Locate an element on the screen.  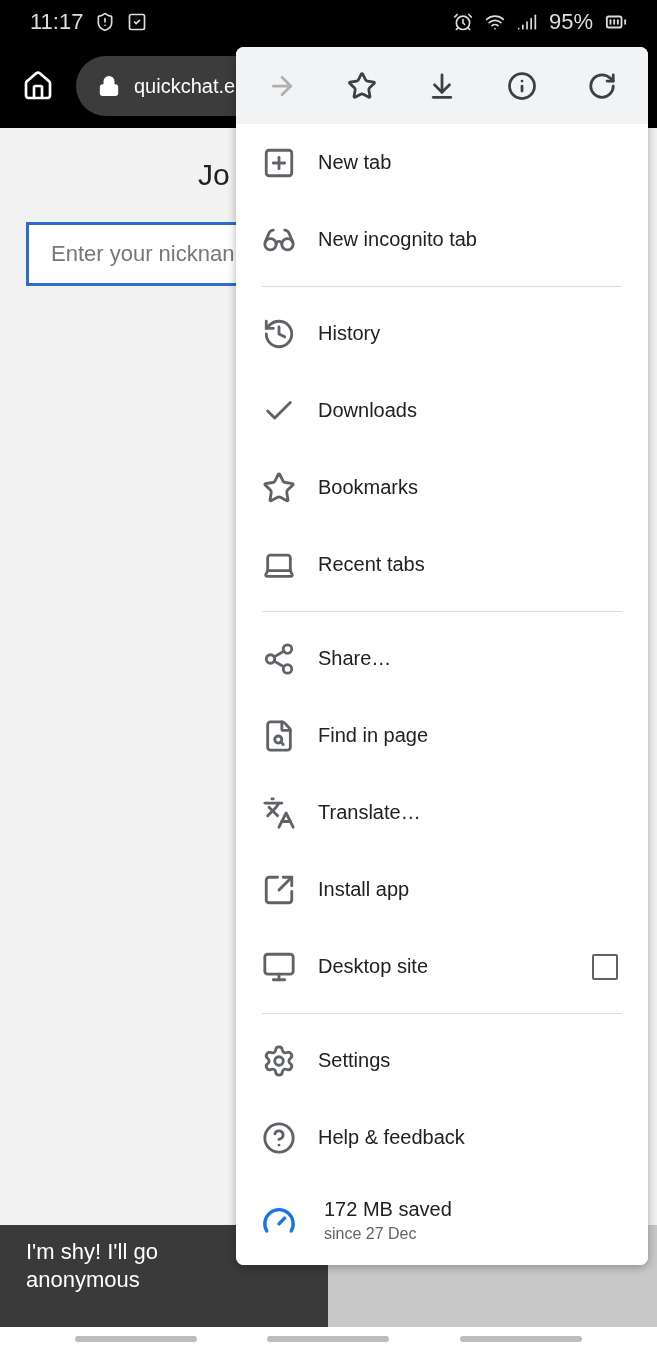
url-text: quickchat.e is located at coordinates (185, 86).